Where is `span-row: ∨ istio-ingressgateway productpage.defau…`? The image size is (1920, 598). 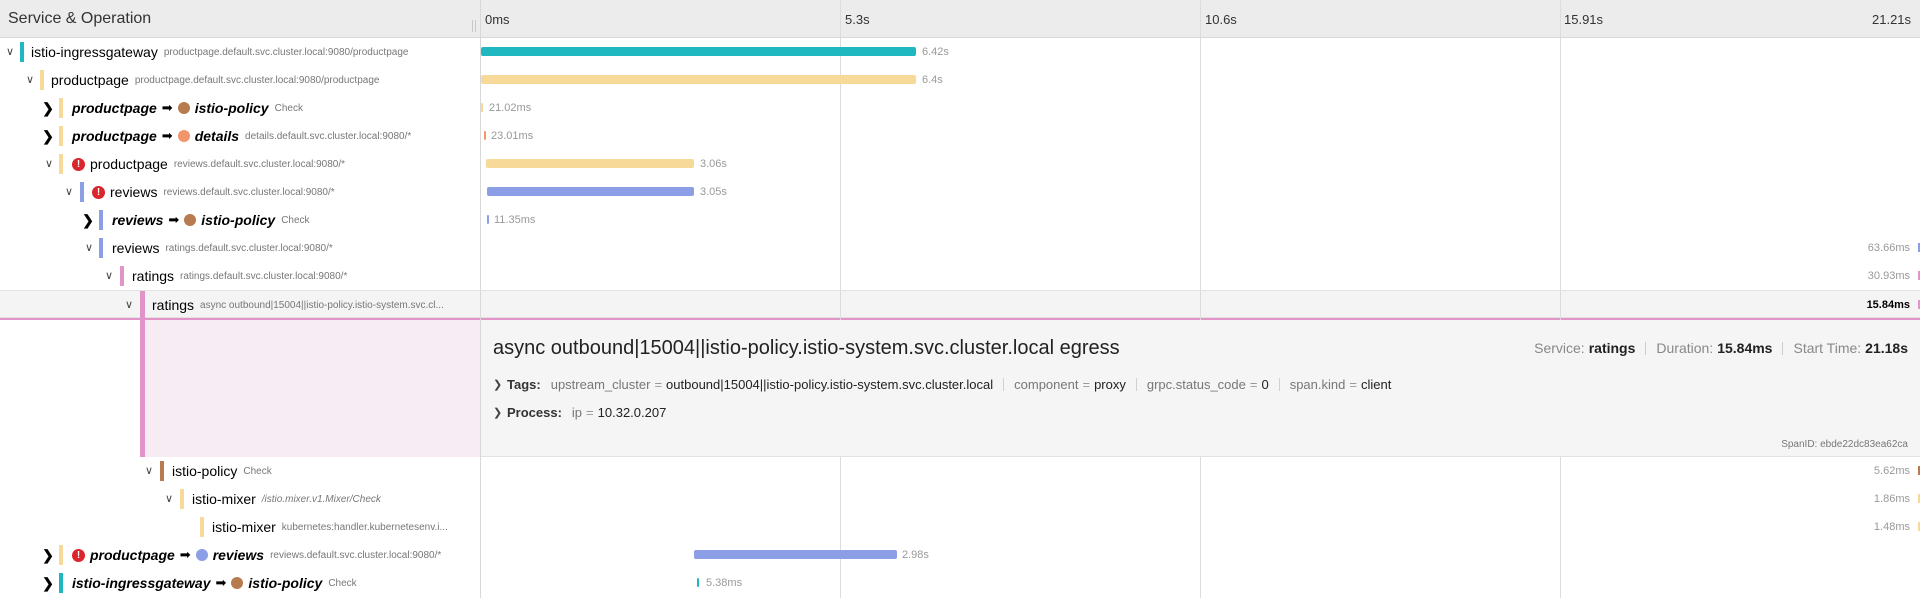 span-row: ∨ istio-ingressgateway productpage.defau… is located at coordinates (960, 52).